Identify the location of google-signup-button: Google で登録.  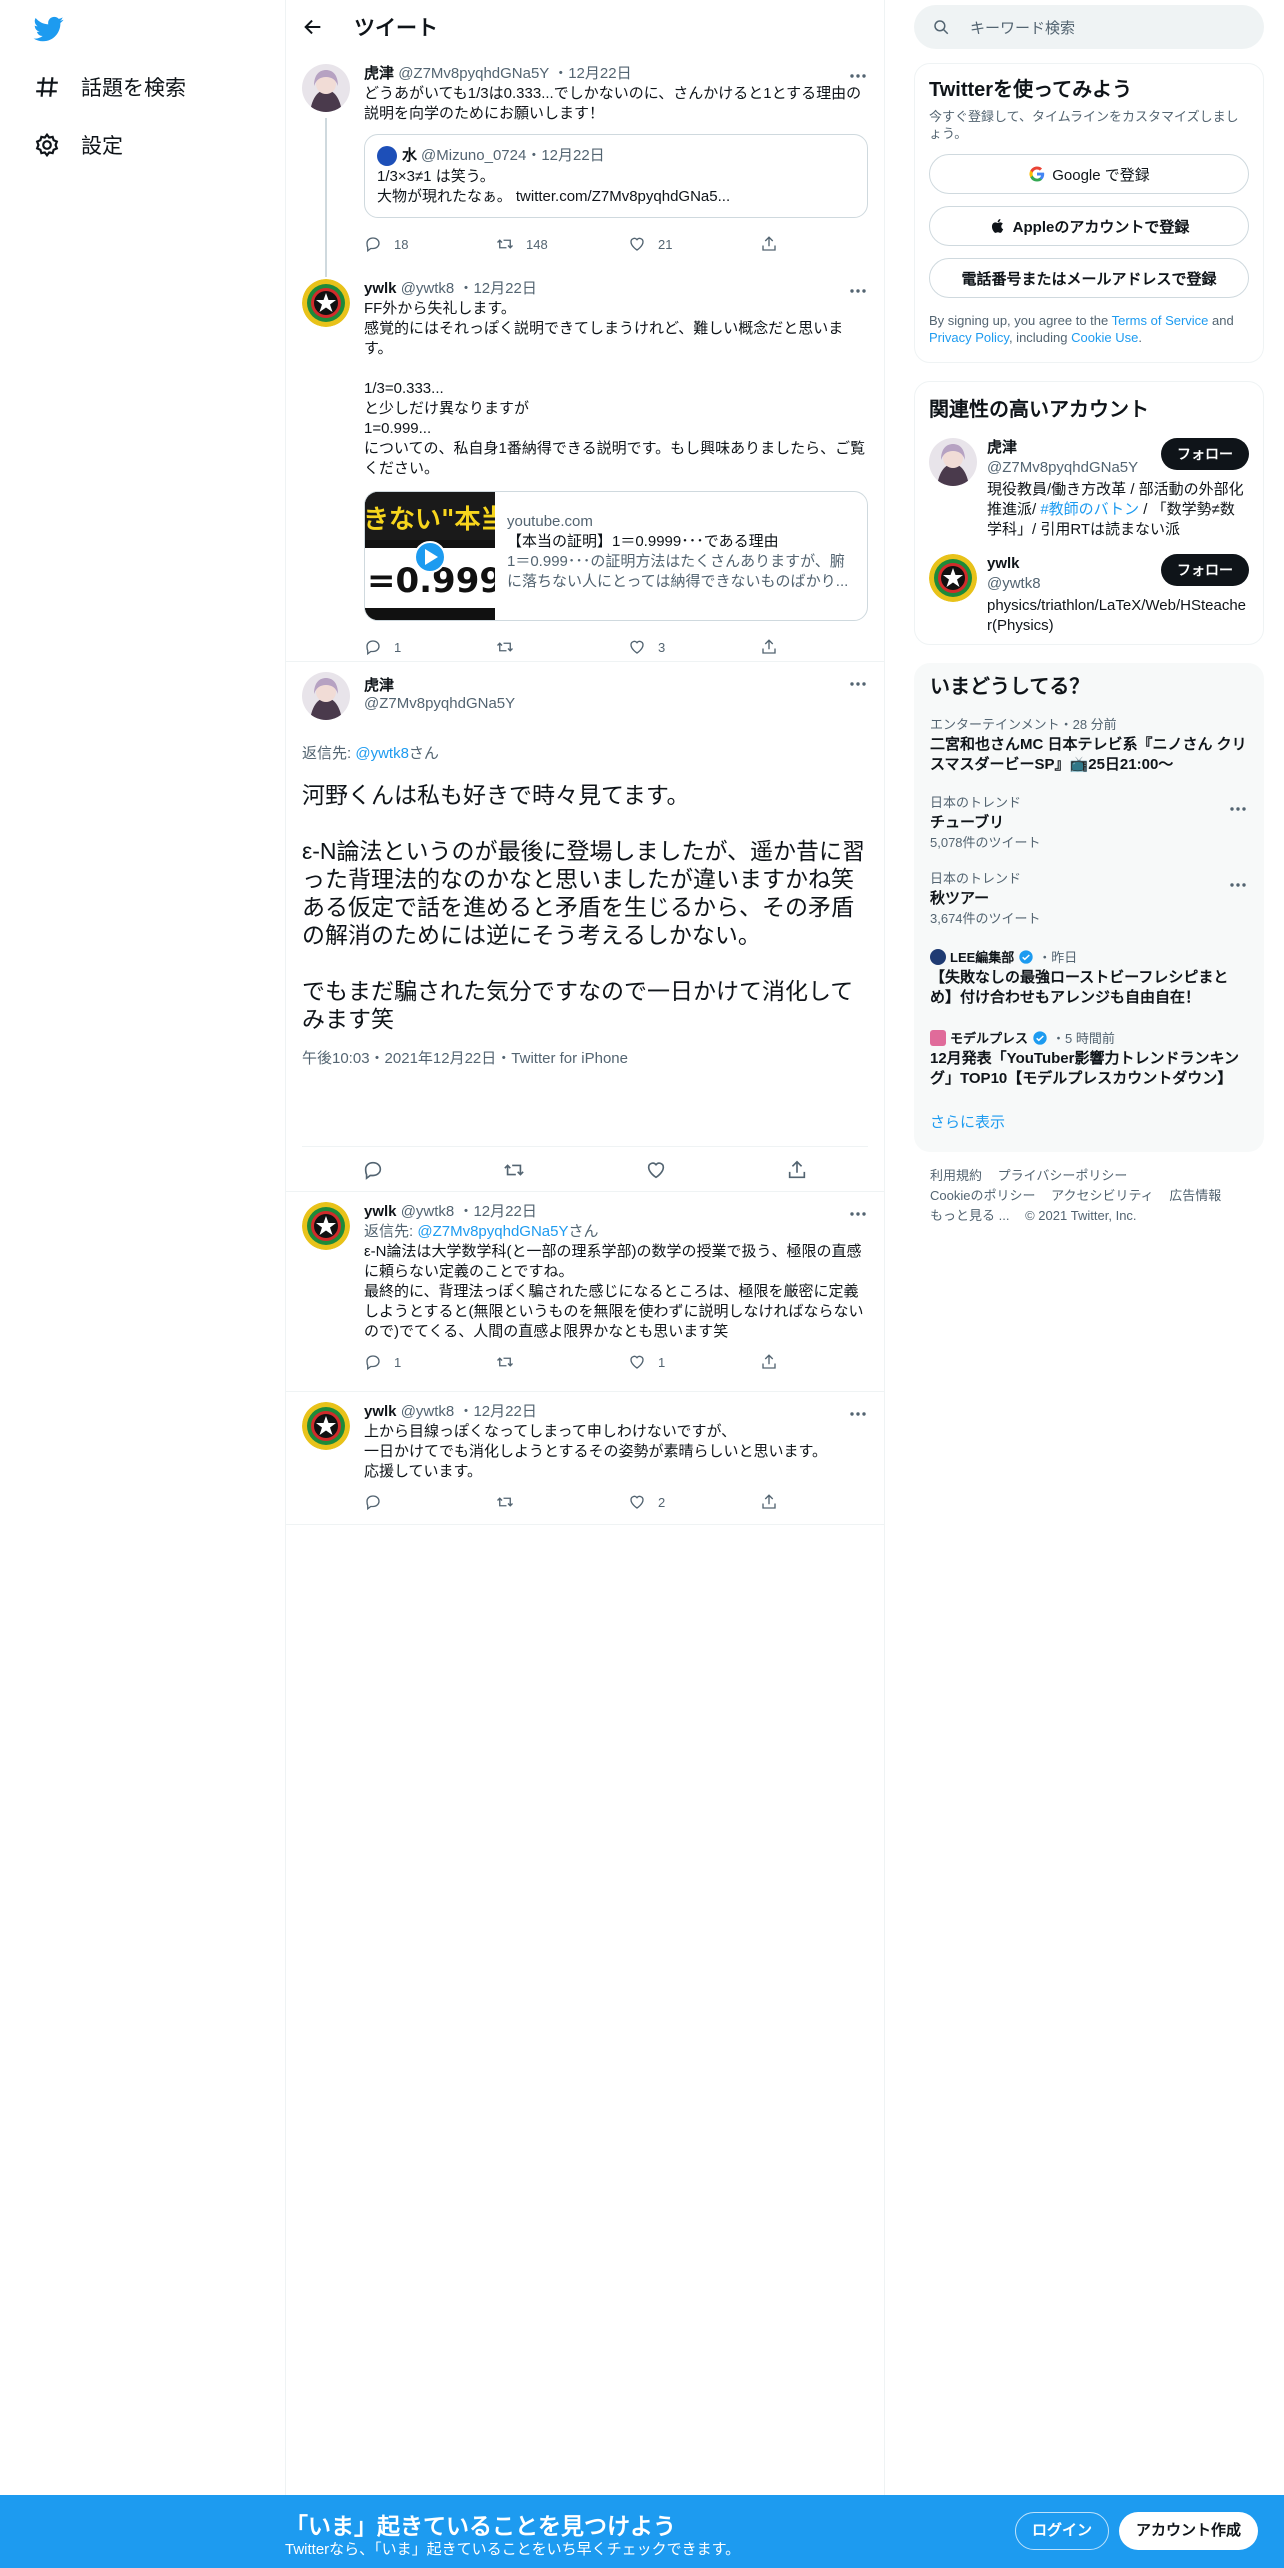
(1089, 174).